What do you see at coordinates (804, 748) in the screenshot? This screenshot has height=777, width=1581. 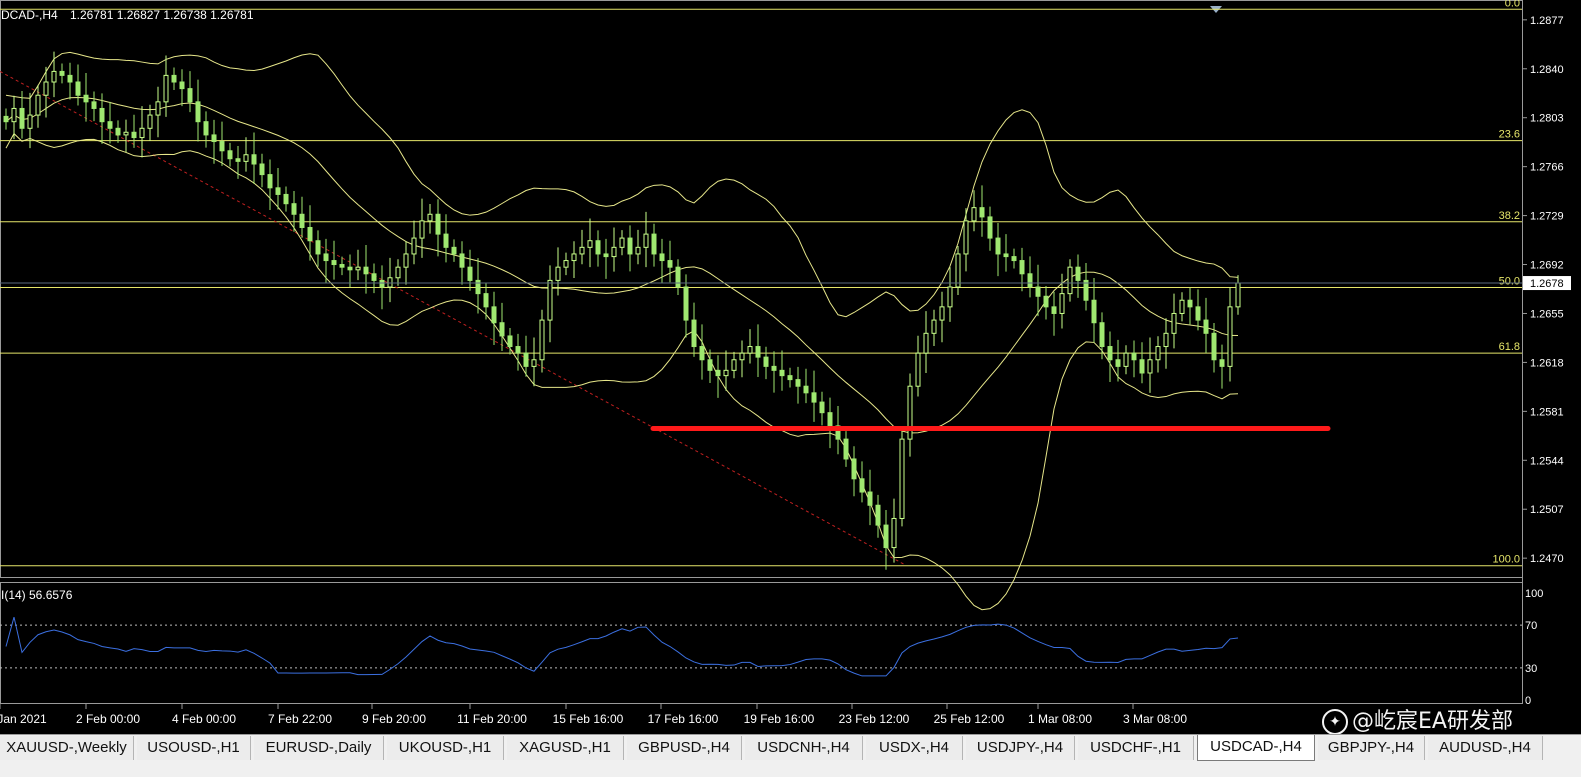 I see `tab-usdcnh-h4: USDCNH-,H4` at bounding box center [804, 748].